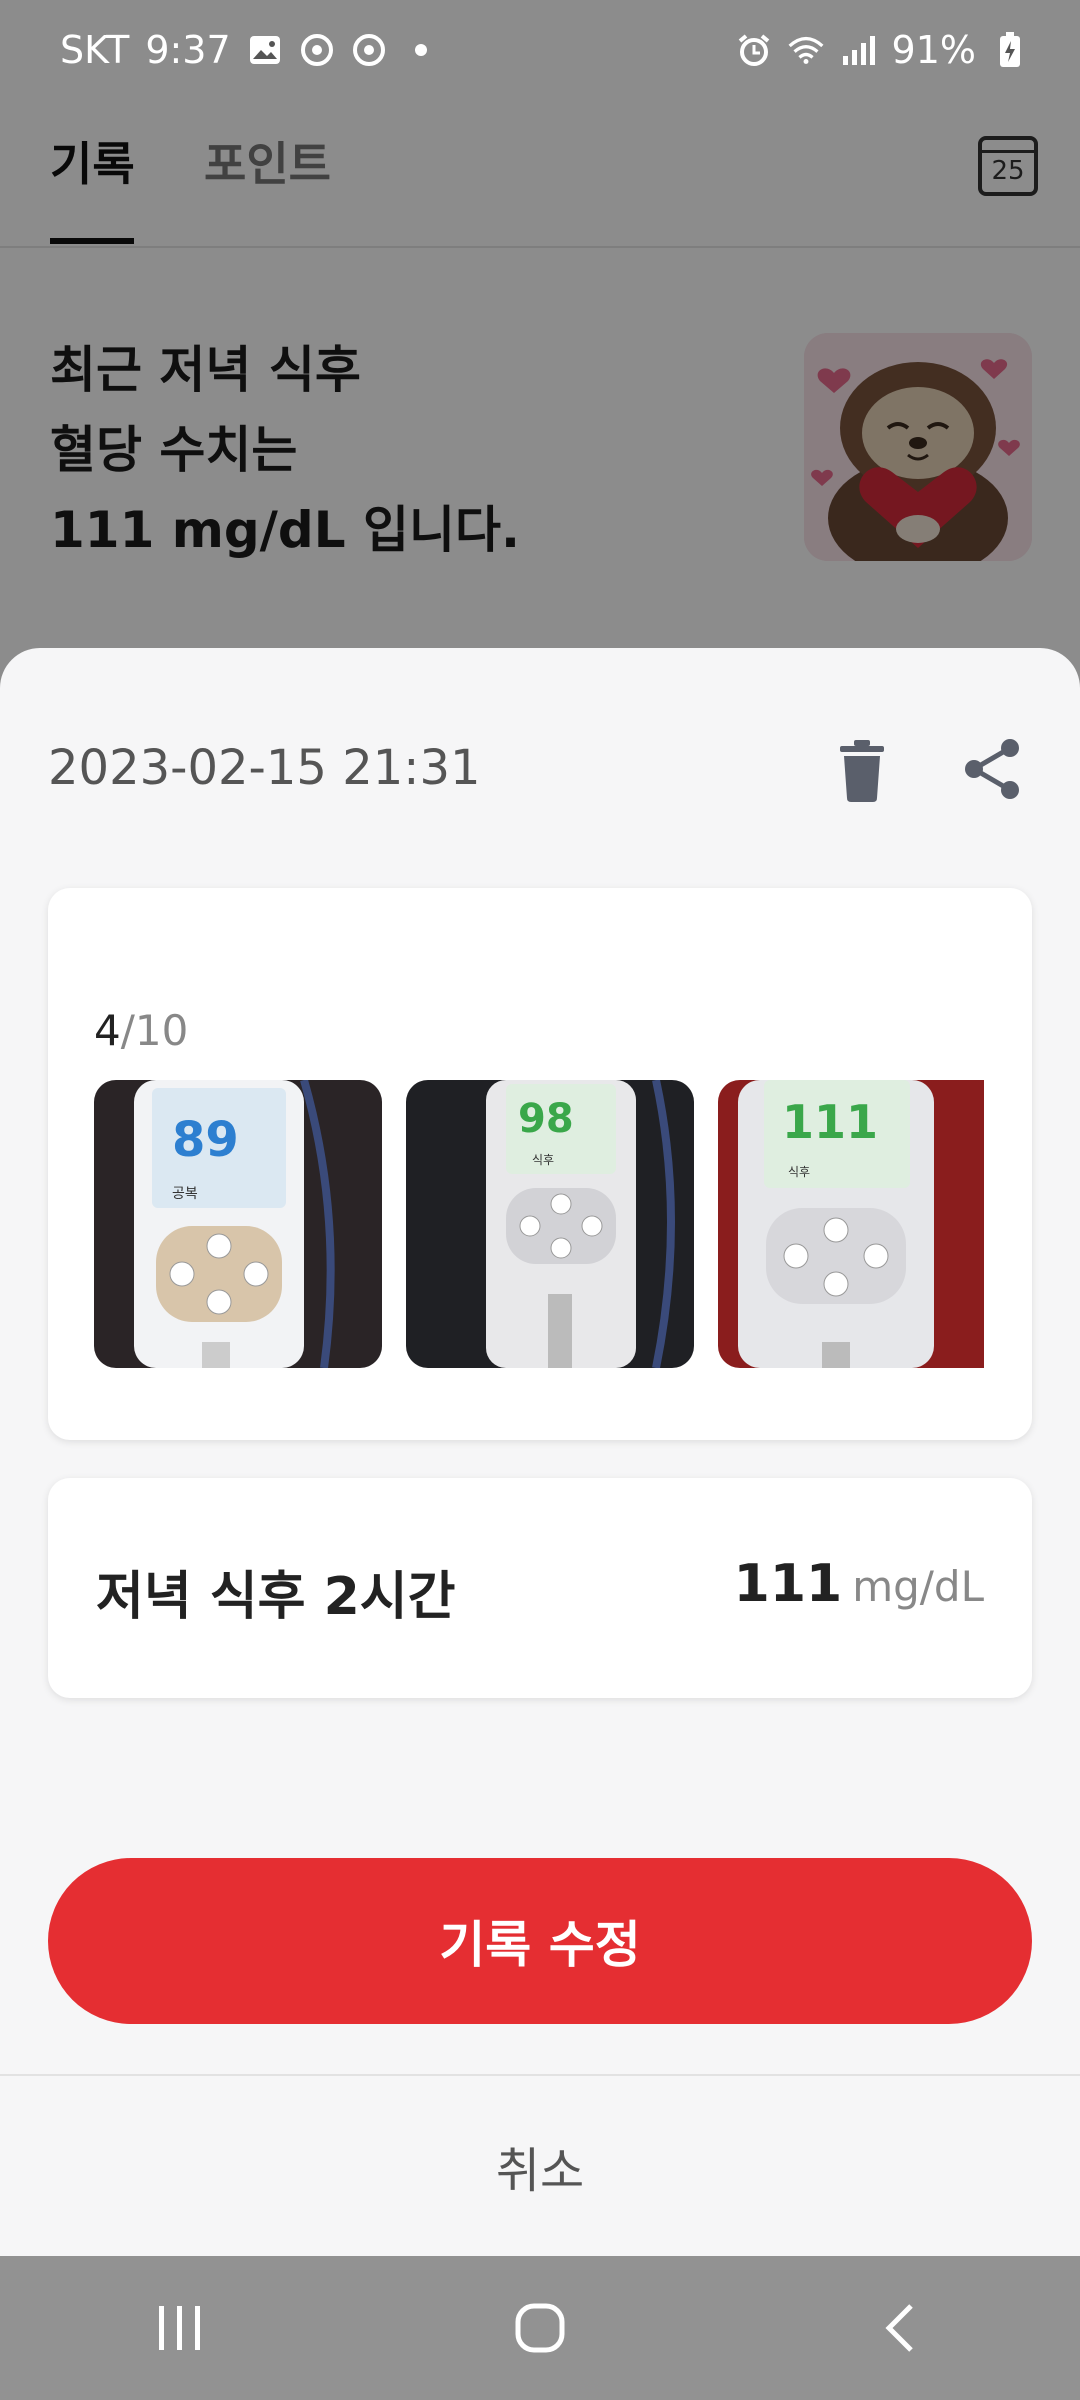 This screenshot has height=2400, width=1080. Describe the element at coordinates (918, 1586) in the screenshot. I see `reading-unit: mg/dL` at that location.